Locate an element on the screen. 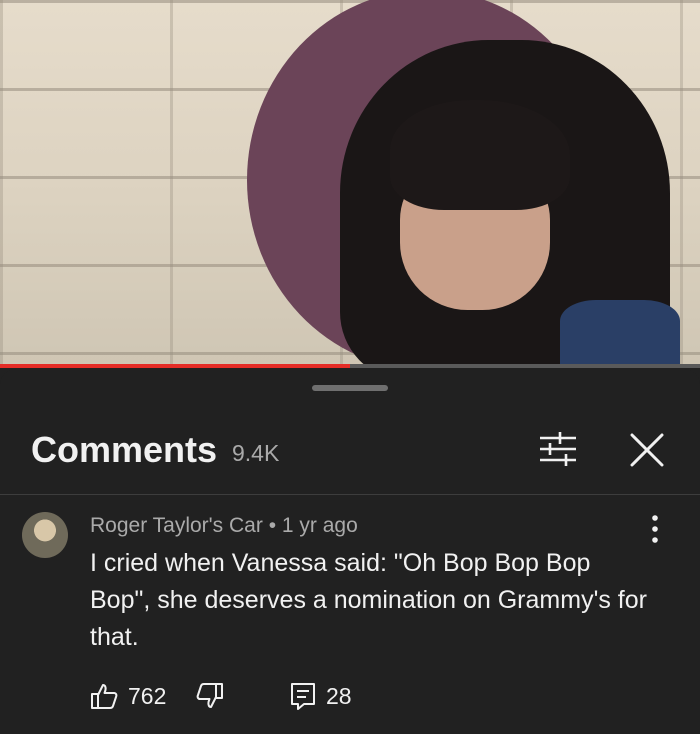 The image size is (700, 734). comment-menu-button is located at coordinates (655, 529).